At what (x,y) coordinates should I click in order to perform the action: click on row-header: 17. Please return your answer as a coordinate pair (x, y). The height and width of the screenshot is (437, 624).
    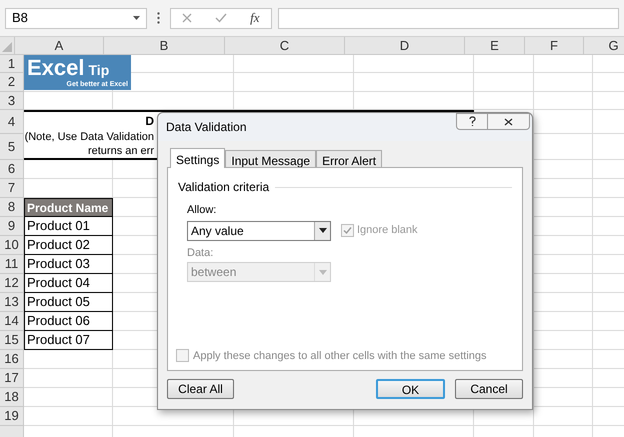
    Looking at the image, I should click on (12, 378).